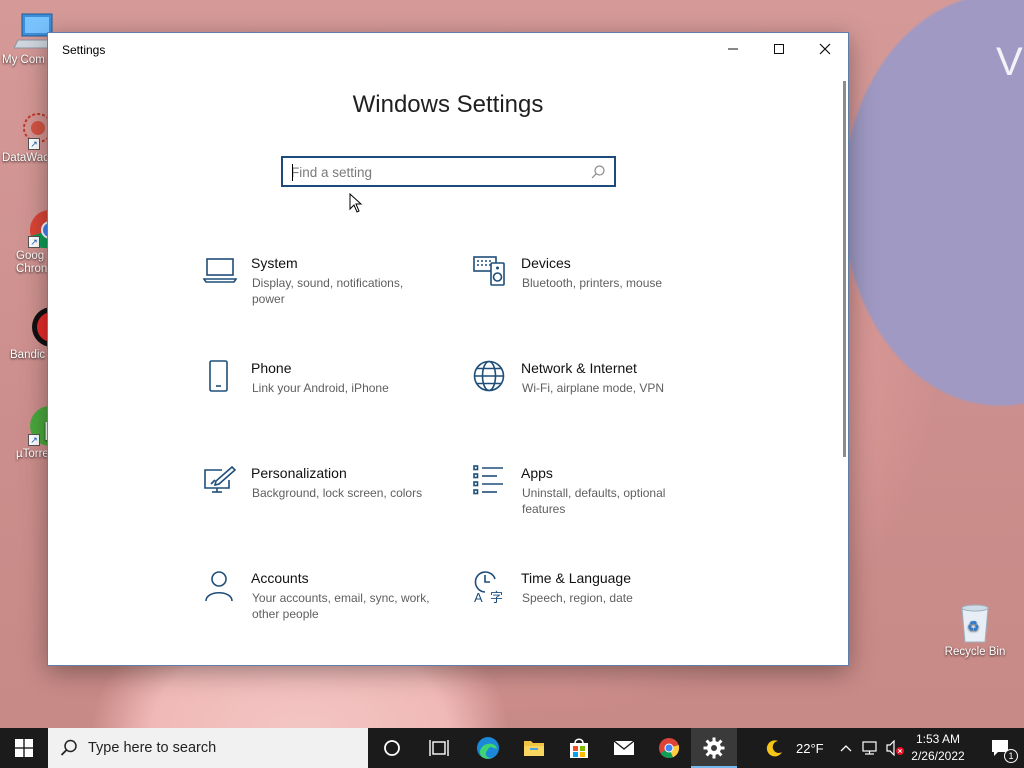  What do you see at coordinates (844, 269) in the screenshot?
I see `scrollbar` at bounding box center [844, 269].